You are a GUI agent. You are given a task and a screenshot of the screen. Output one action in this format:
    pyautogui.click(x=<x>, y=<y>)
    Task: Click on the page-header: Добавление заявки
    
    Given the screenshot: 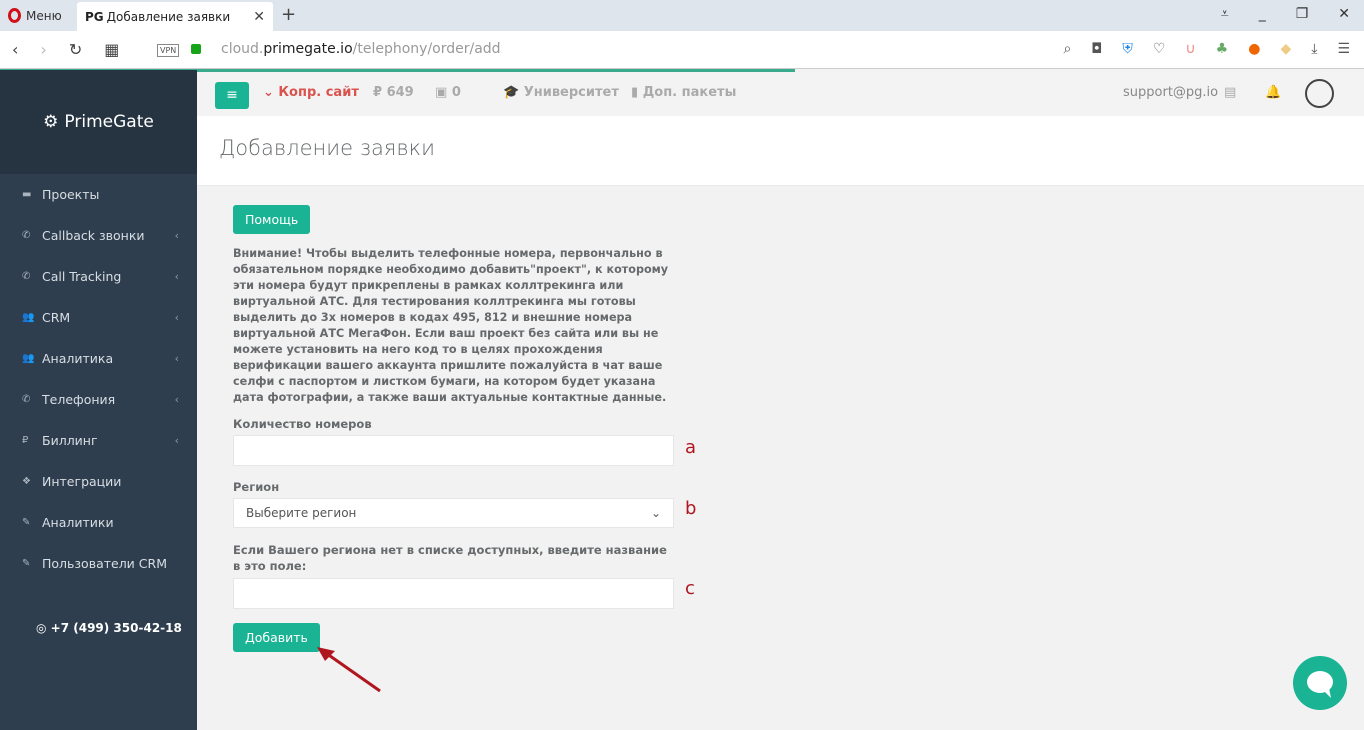 What is the action you would take?
    pyautogui.click(x=780, y=151)
    